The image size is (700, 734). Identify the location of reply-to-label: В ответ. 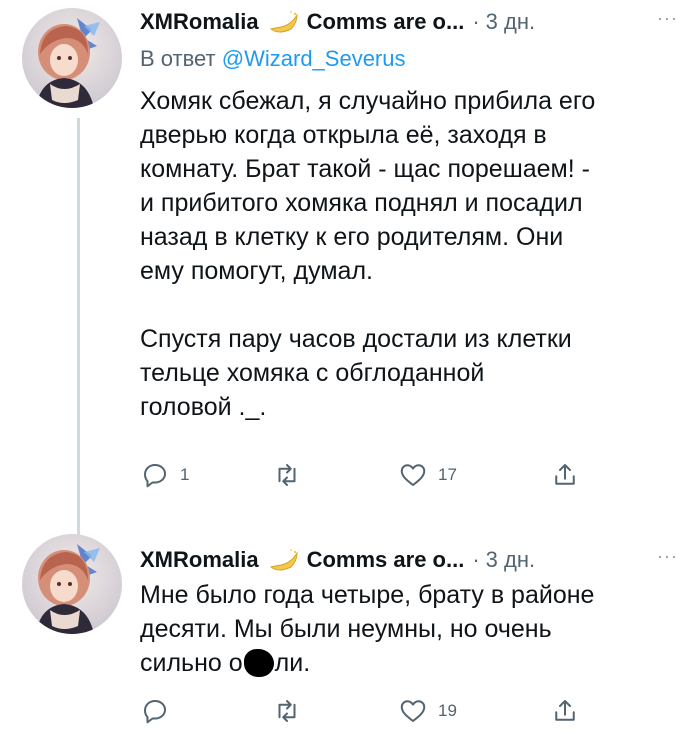
(178, 58).